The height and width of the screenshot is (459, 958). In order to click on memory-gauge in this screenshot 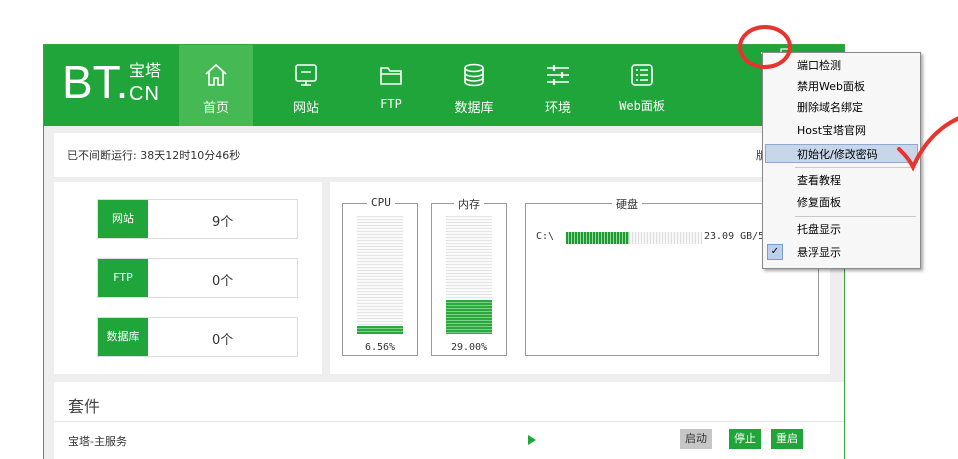, I will do `click(469, 275)`.